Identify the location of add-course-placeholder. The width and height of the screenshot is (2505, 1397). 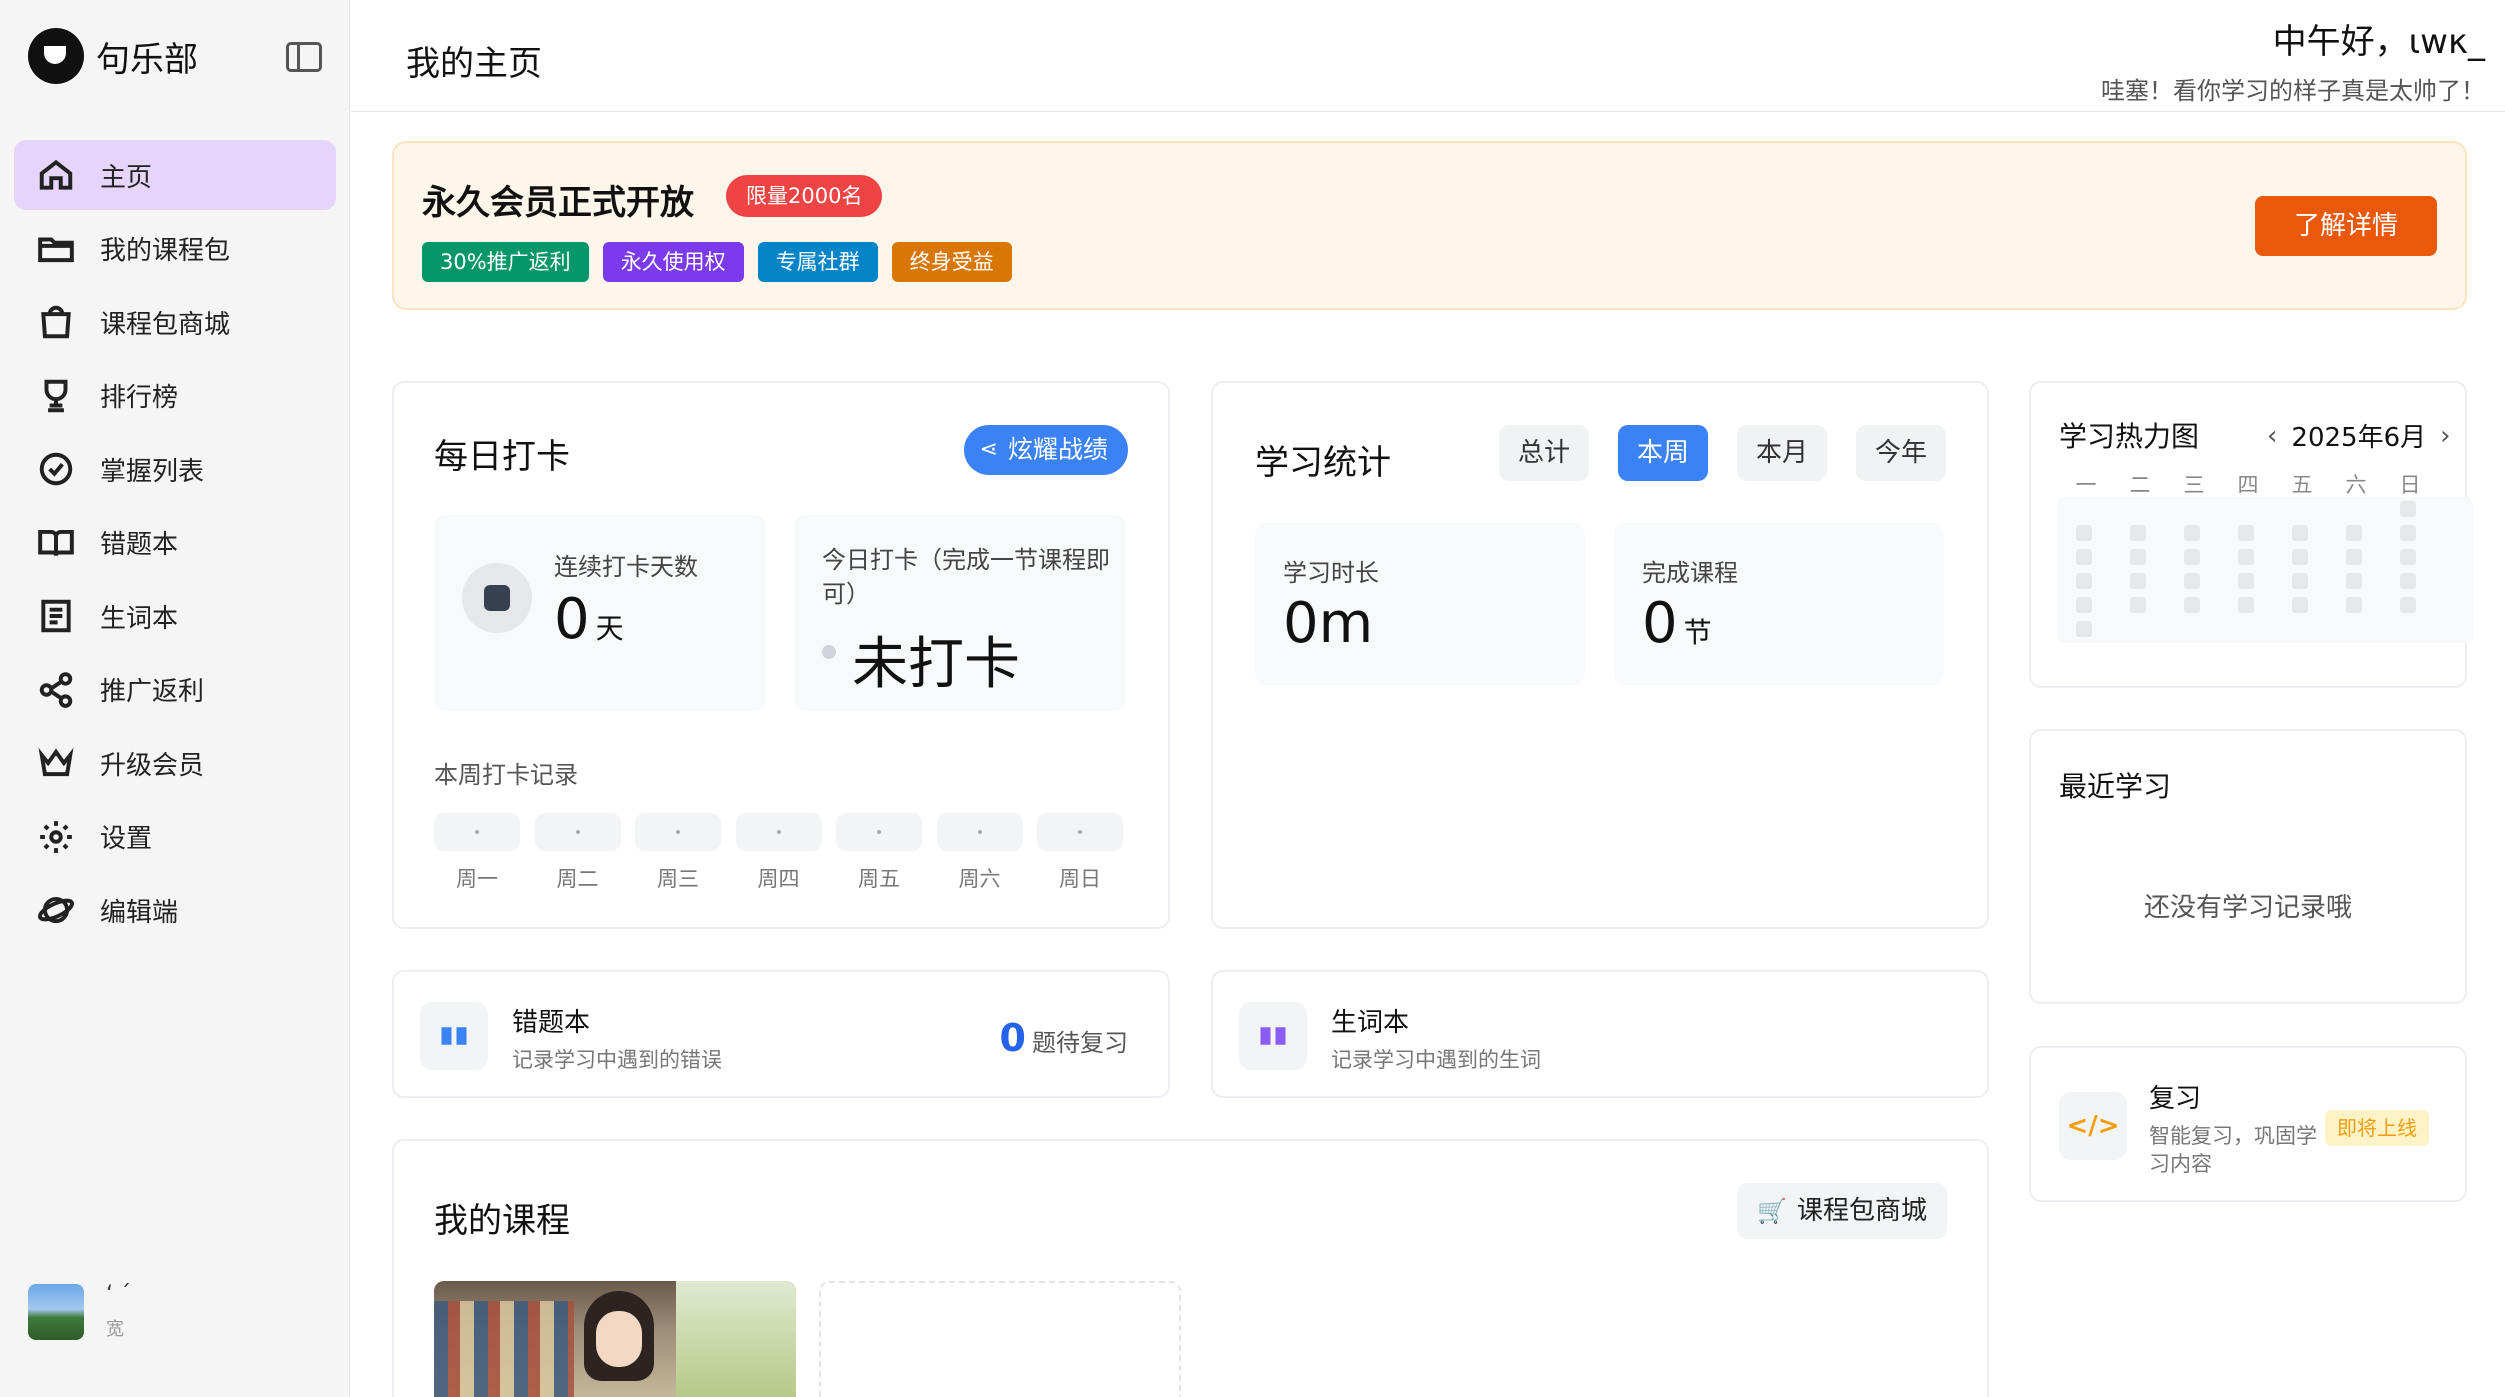
(1000, 1339).